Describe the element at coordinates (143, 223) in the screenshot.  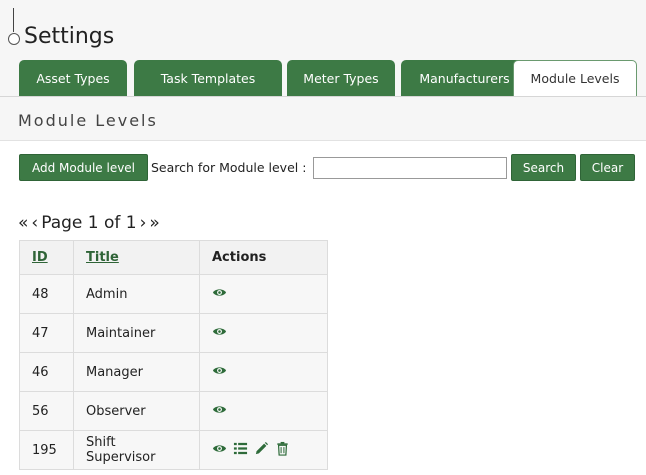
I see `next-page-icon: ›` at that location.